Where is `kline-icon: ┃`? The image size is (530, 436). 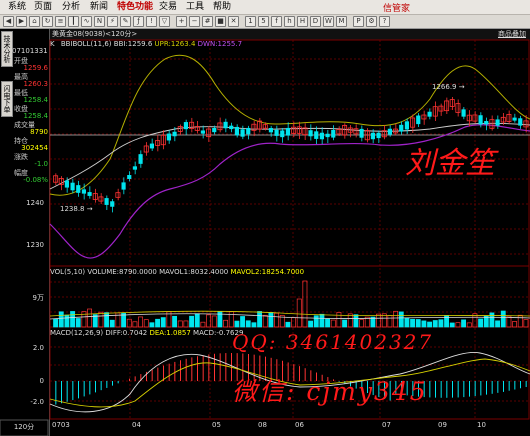 kline-icon: ┃ is located at coordinates (73, 21).